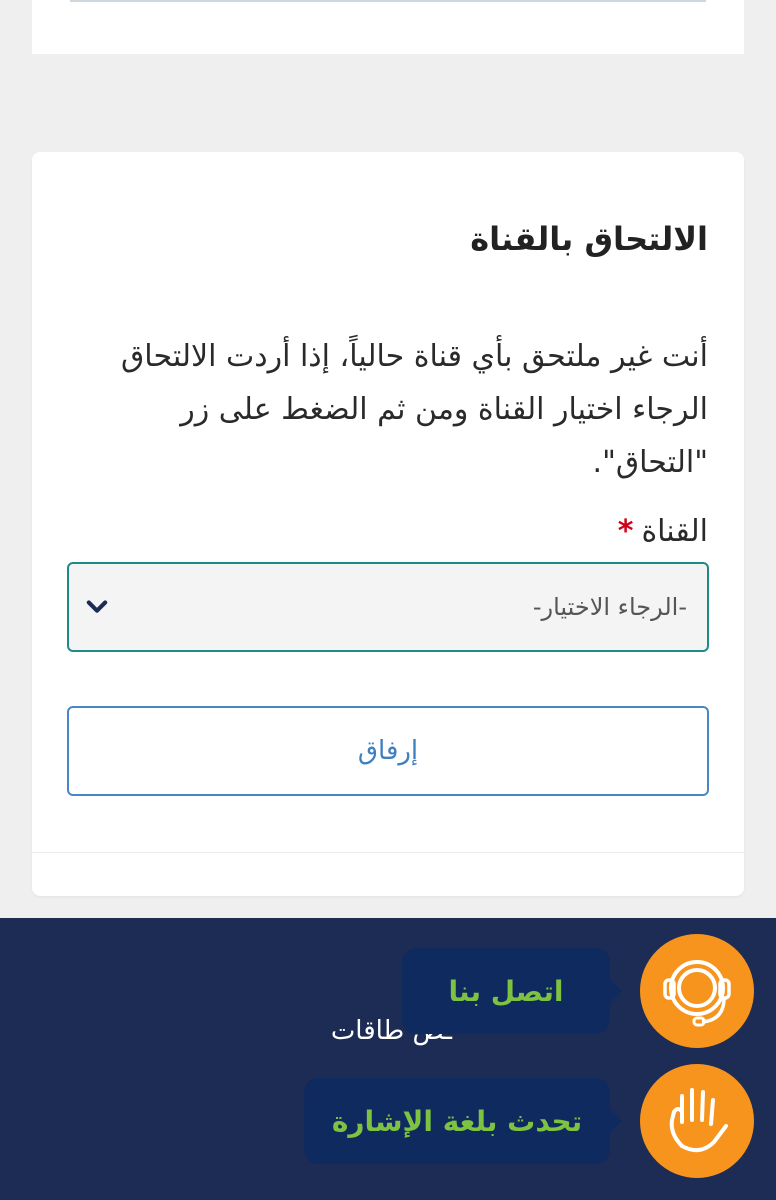 This screenshot has width=776, height=1200. I want to click on attach-button-label: إرفاق, so click(388, 751).